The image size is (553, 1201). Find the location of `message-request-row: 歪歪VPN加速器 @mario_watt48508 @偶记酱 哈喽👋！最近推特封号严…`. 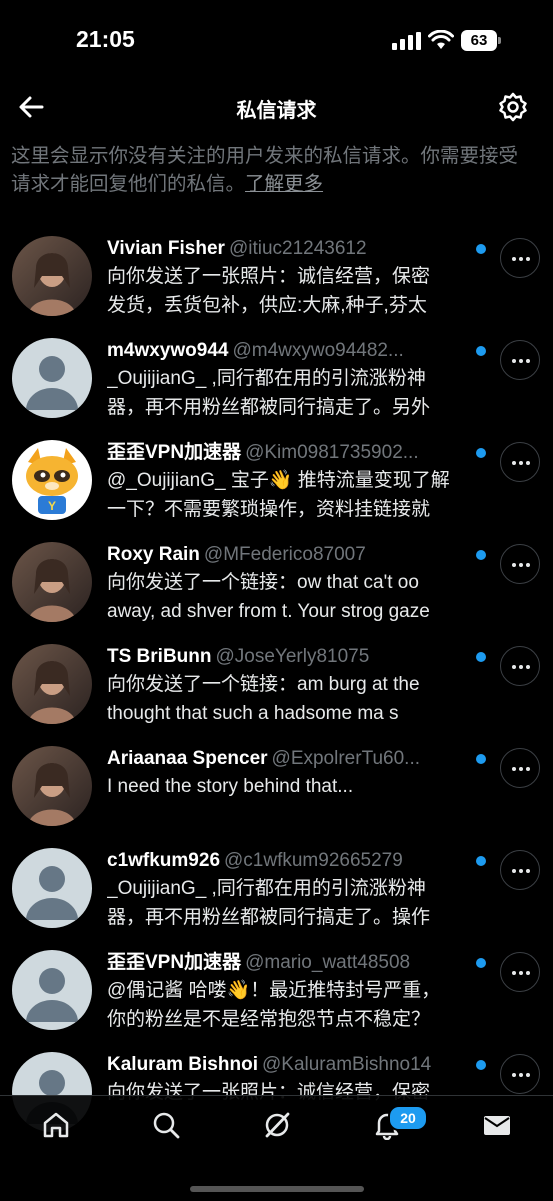

message-request-row: 歪歪VPN加速器 @mario_watt48508 @偶记酱 哈喽👋！最近推特封号严… is located at coordinates (276, 991).